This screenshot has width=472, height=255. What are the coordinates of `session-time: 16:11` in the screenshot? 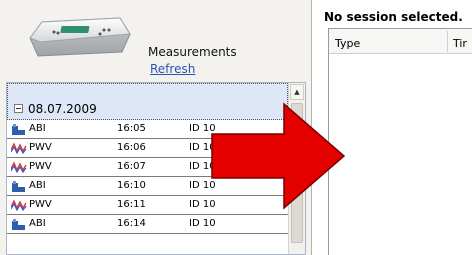 It's located at (131, 204).